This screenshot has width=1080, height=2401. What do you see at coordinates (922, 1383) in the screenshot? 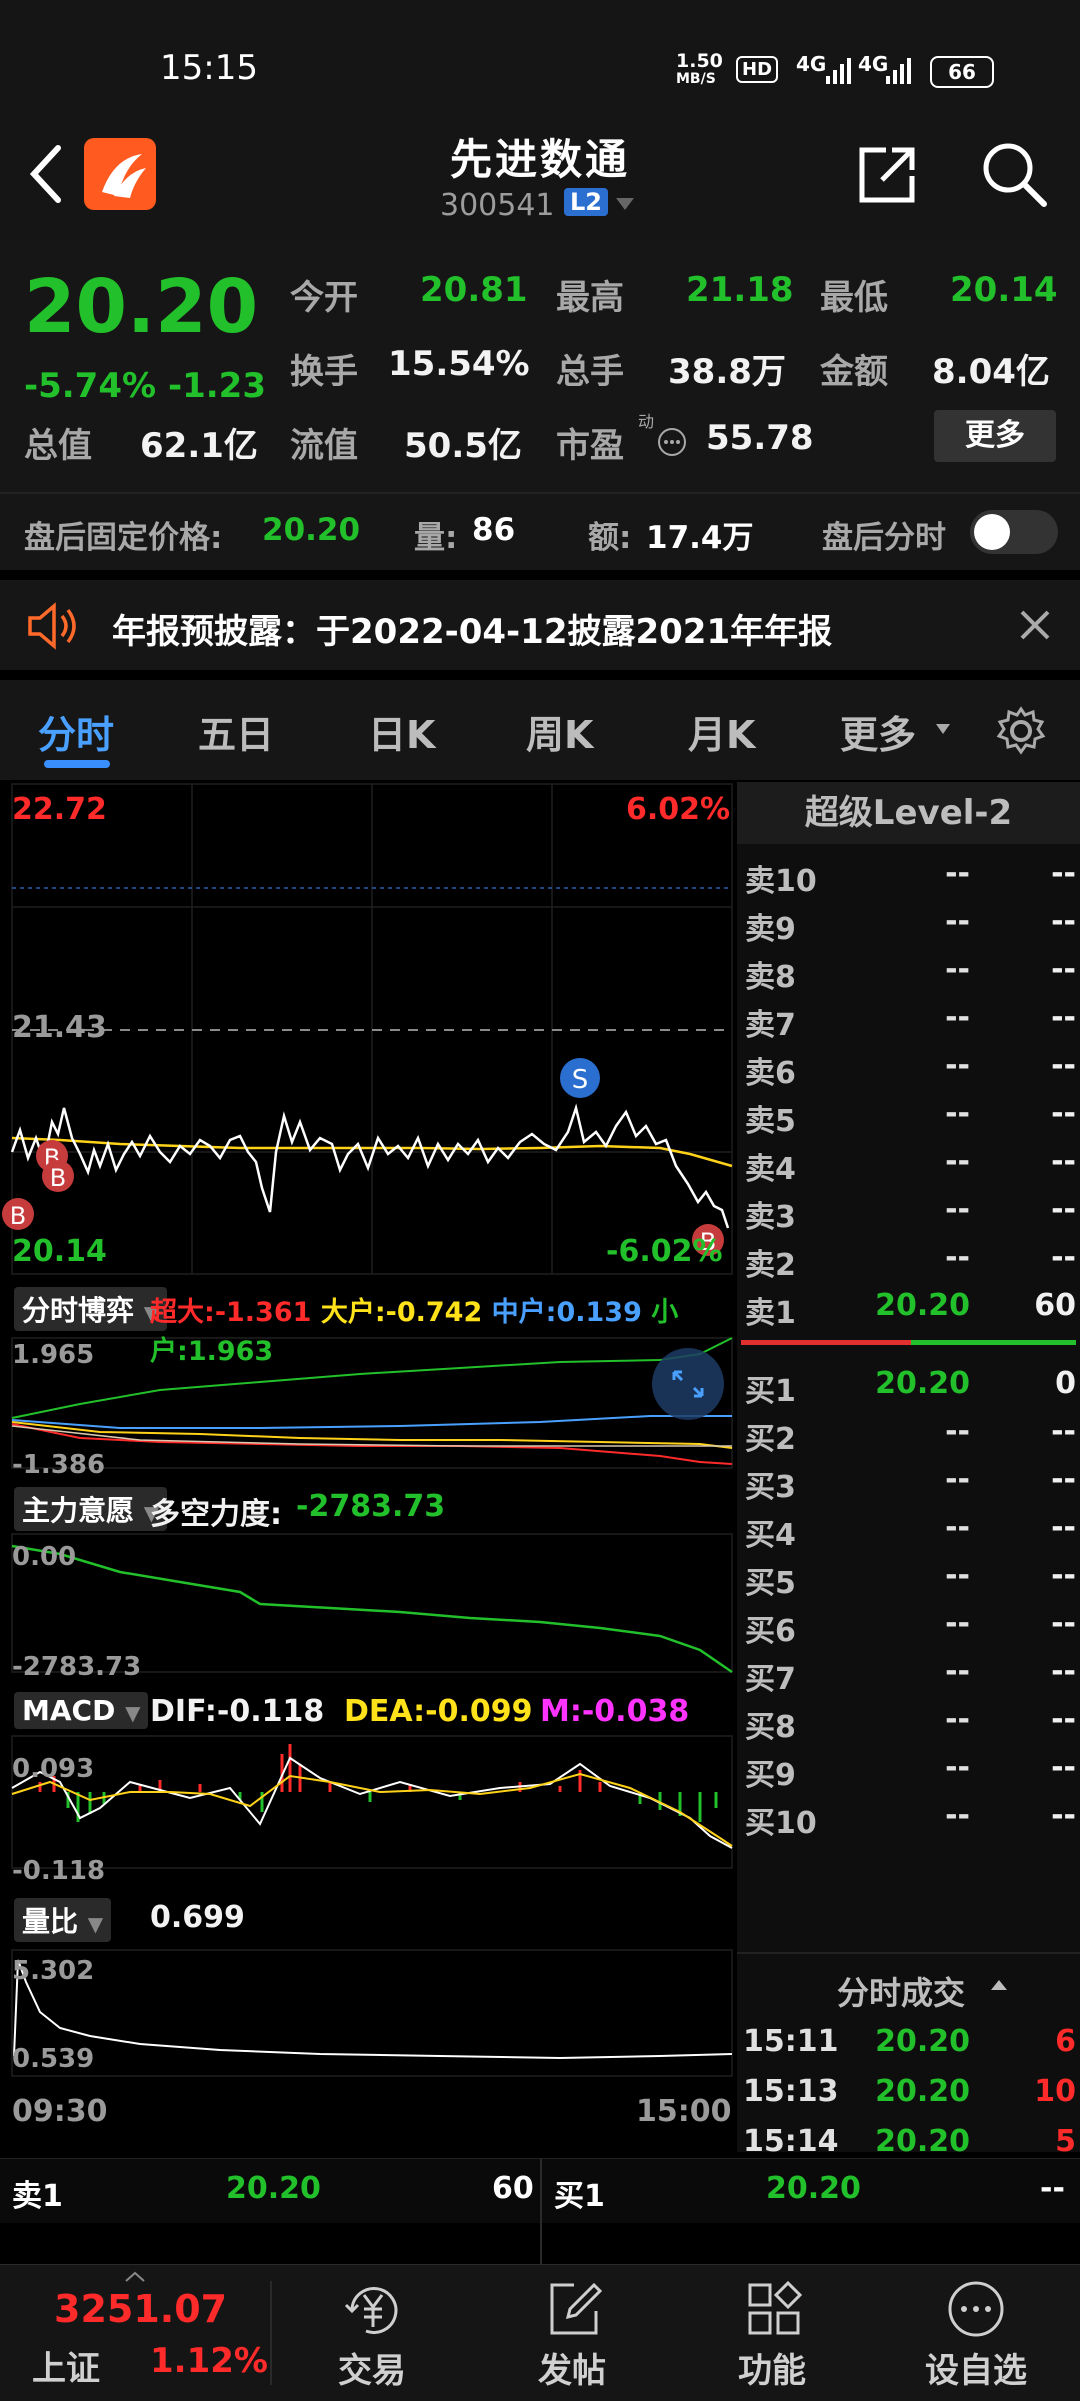
I see `row-price: 20.20` at bounding box center [922, 1383].